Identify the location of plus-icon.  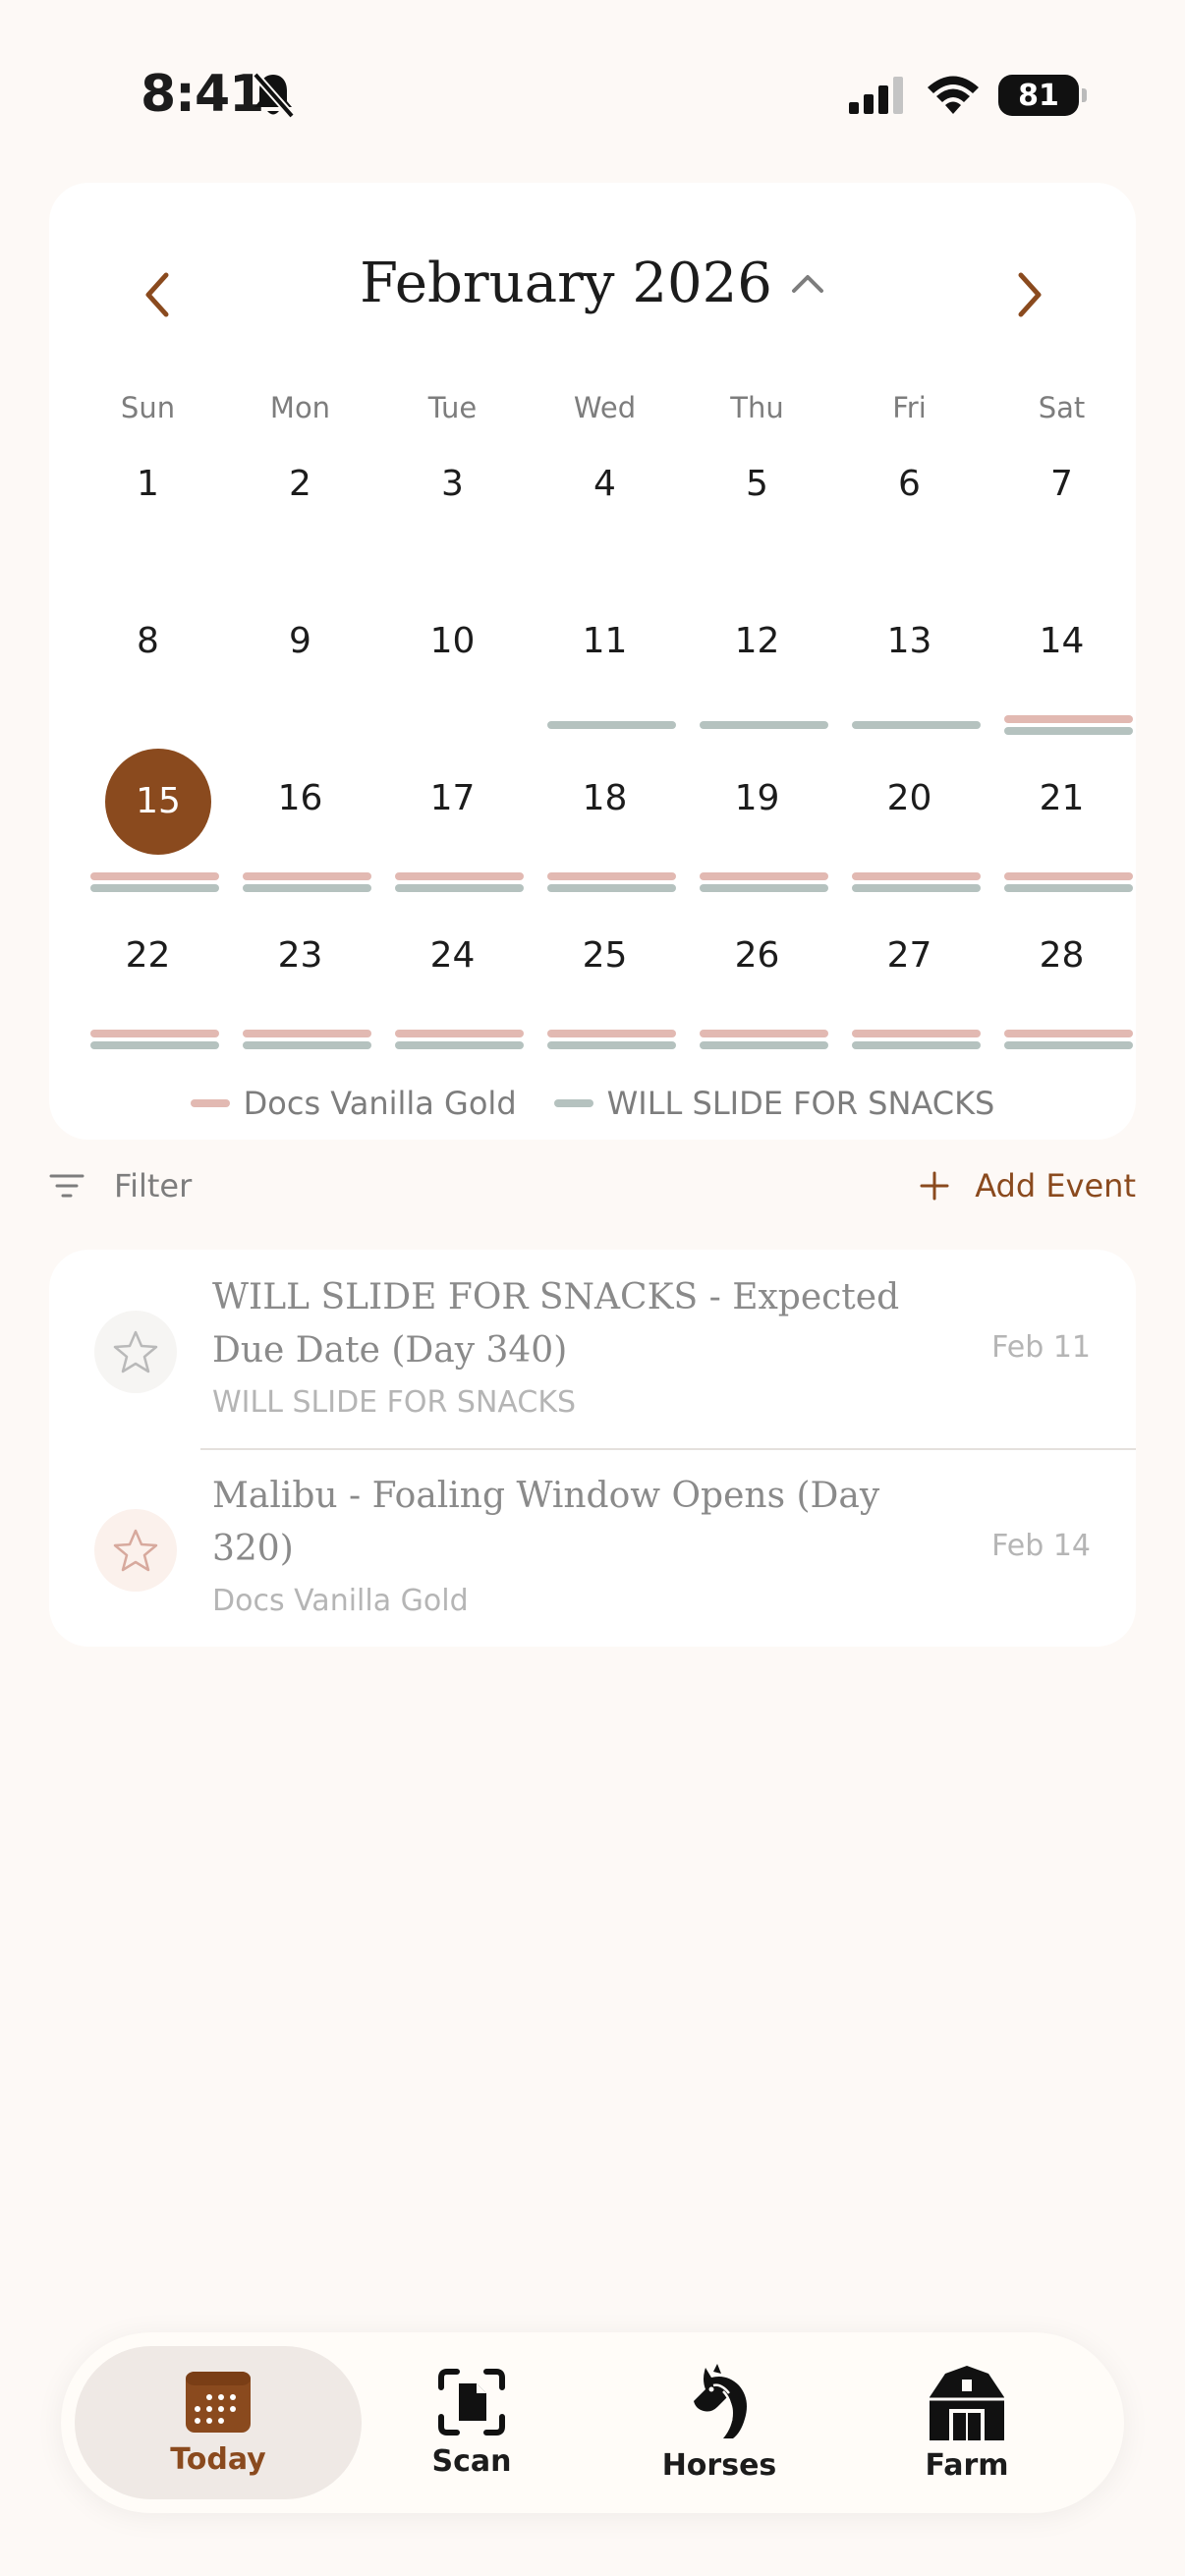
(935, 1186).